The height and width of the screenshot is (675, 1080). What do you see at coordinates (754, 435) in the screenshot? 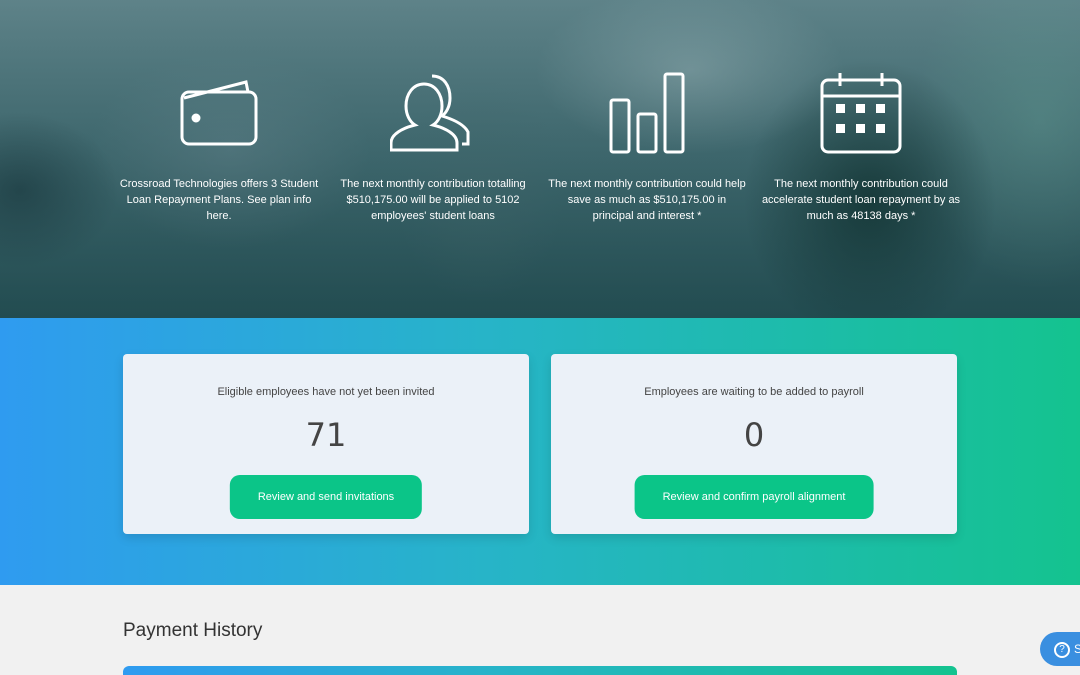
I see `card-count: 0` at bounding box center [754, 435].